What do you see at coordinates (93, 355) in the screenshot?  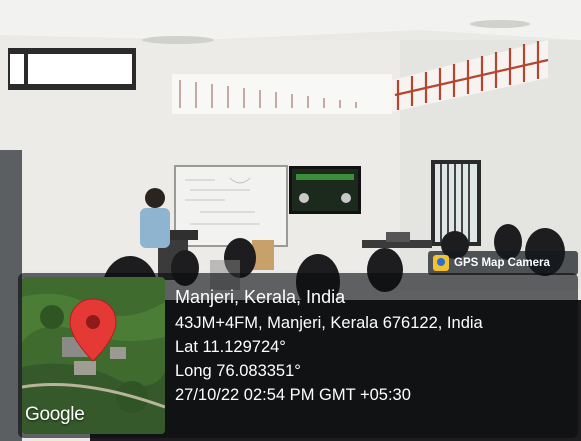 I see `satellite-map: Google` at bounding box center [93, 355].